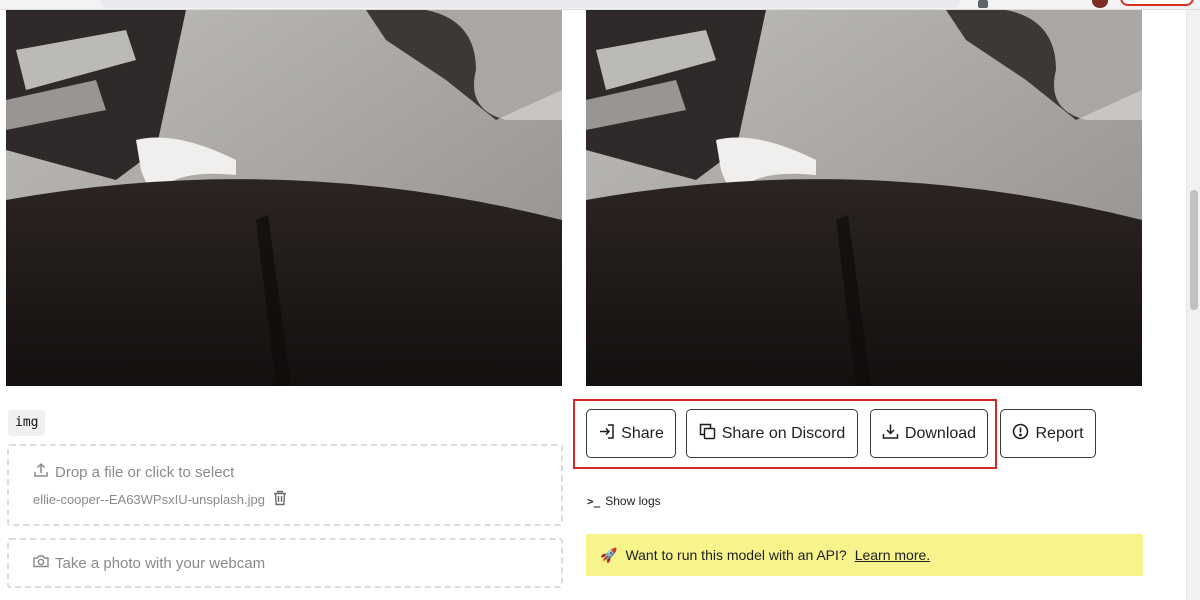 This screenshot has height=600, width=1200. Describe the element at coordinates (642, 433) in the screenshot. I see `share-label: Share` at that location.